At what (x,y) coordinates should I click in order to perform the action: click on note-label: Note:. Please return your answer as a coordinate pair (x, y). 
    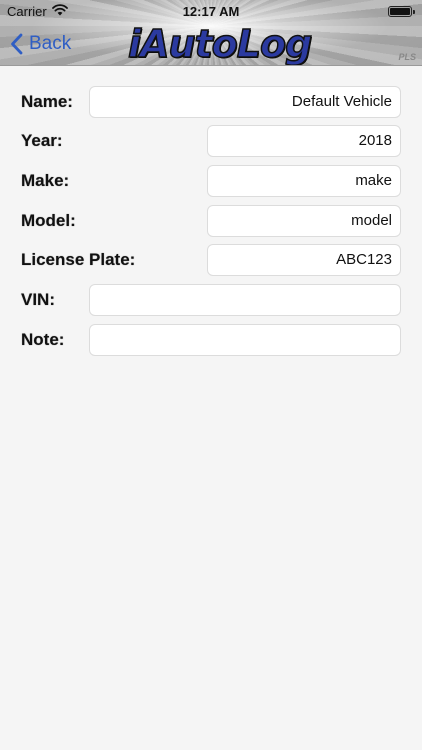
    Looking at the image, I should click on (43, 339).